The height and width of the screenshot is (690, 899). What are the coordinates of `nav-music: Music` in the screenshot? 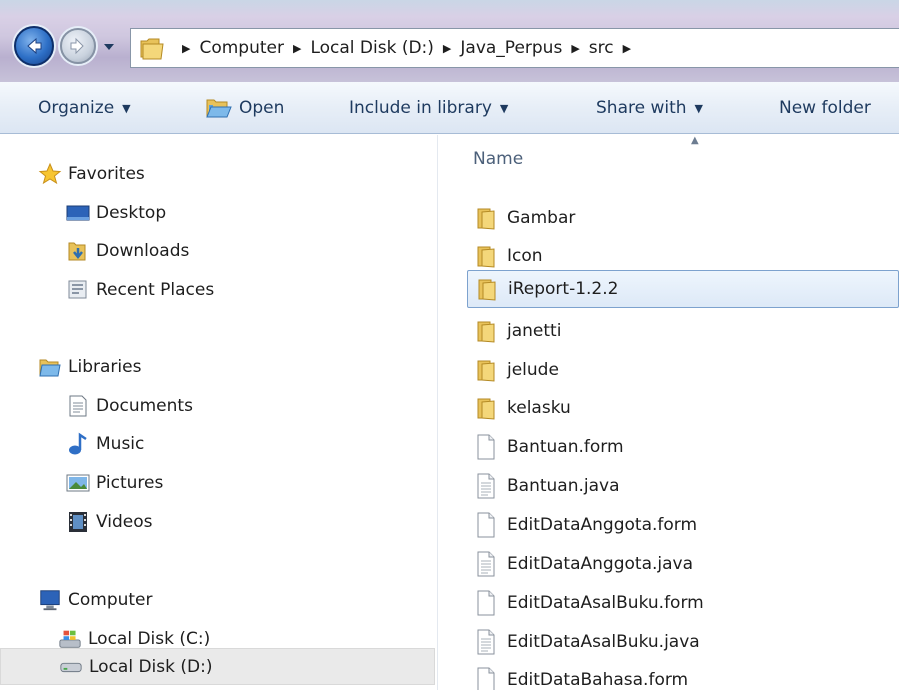 It's located at (105, 444).